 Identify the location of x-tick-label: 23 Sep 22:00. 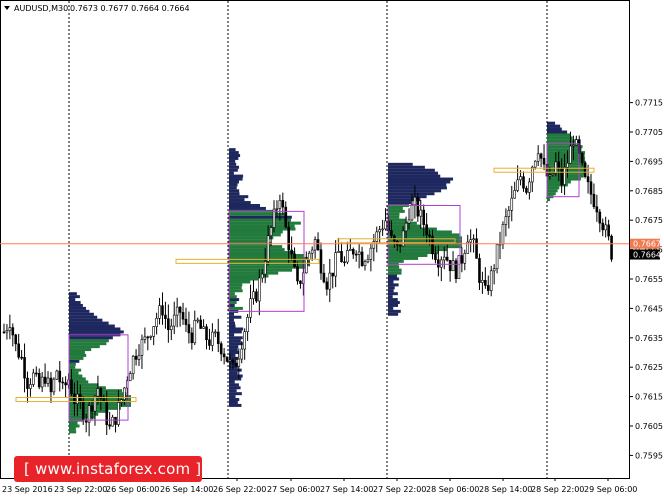
(80, 489).